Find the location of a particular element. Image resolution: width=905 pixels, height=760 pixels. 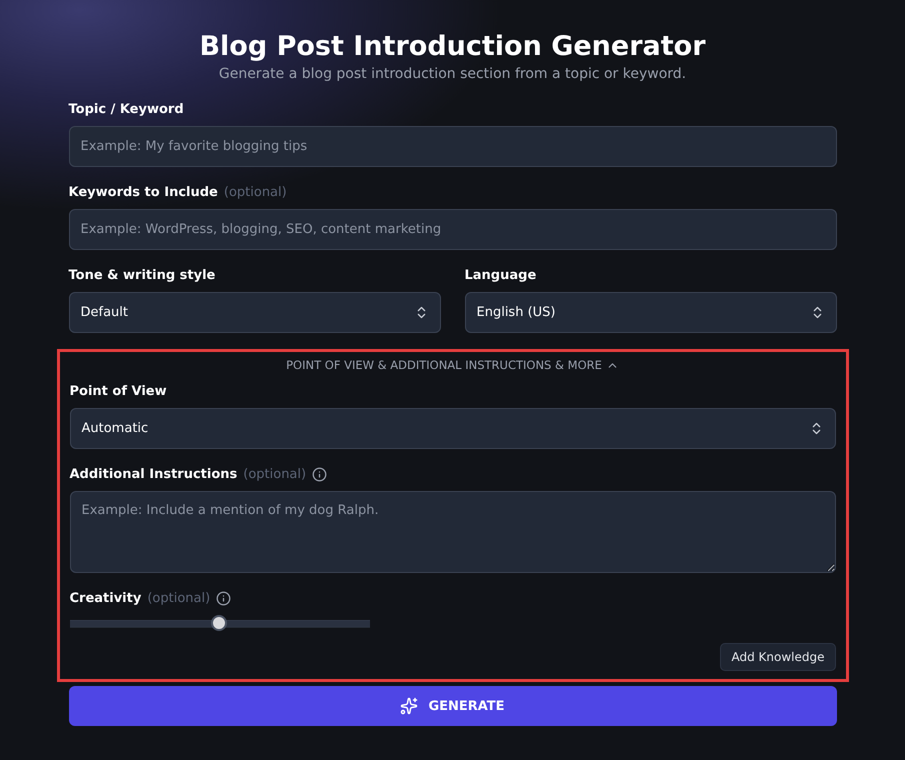

field-label: Language is located at coordinates (500, 275).